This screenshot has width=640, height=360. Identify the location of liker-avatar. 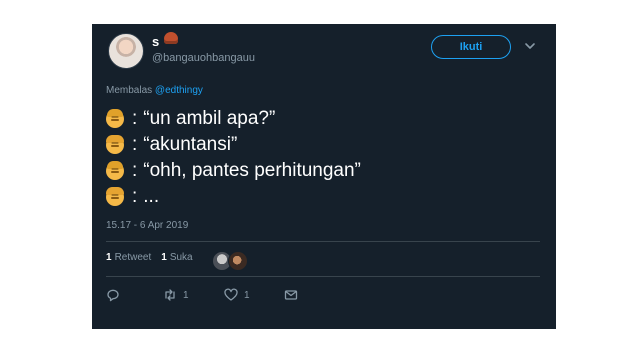
(238, 261).